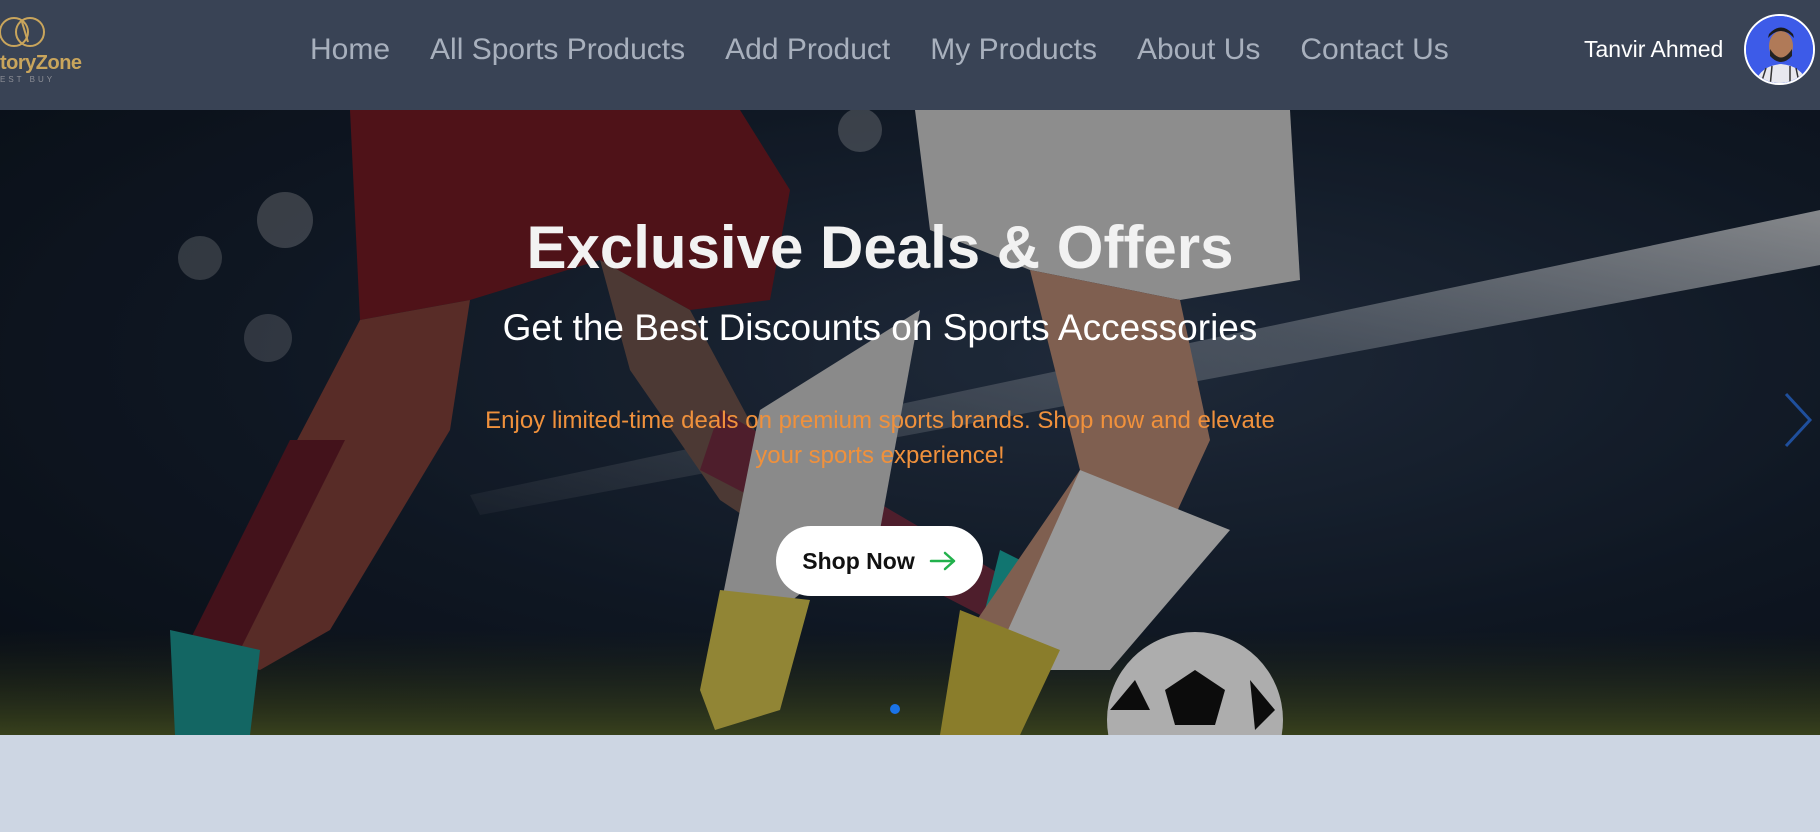 The image size is (1820, 832). Describe the element at coordinates (1654, 49) in the screenshot. I see `user-name: Tanvir Ahmed` at that location.